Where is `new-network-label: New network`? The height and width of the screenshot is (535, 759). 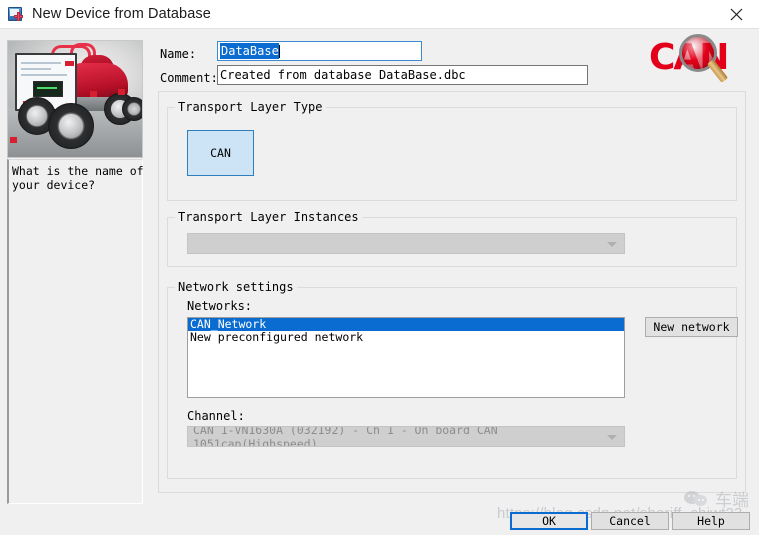
new-network-label: New network is located at coordinates (691, 327).